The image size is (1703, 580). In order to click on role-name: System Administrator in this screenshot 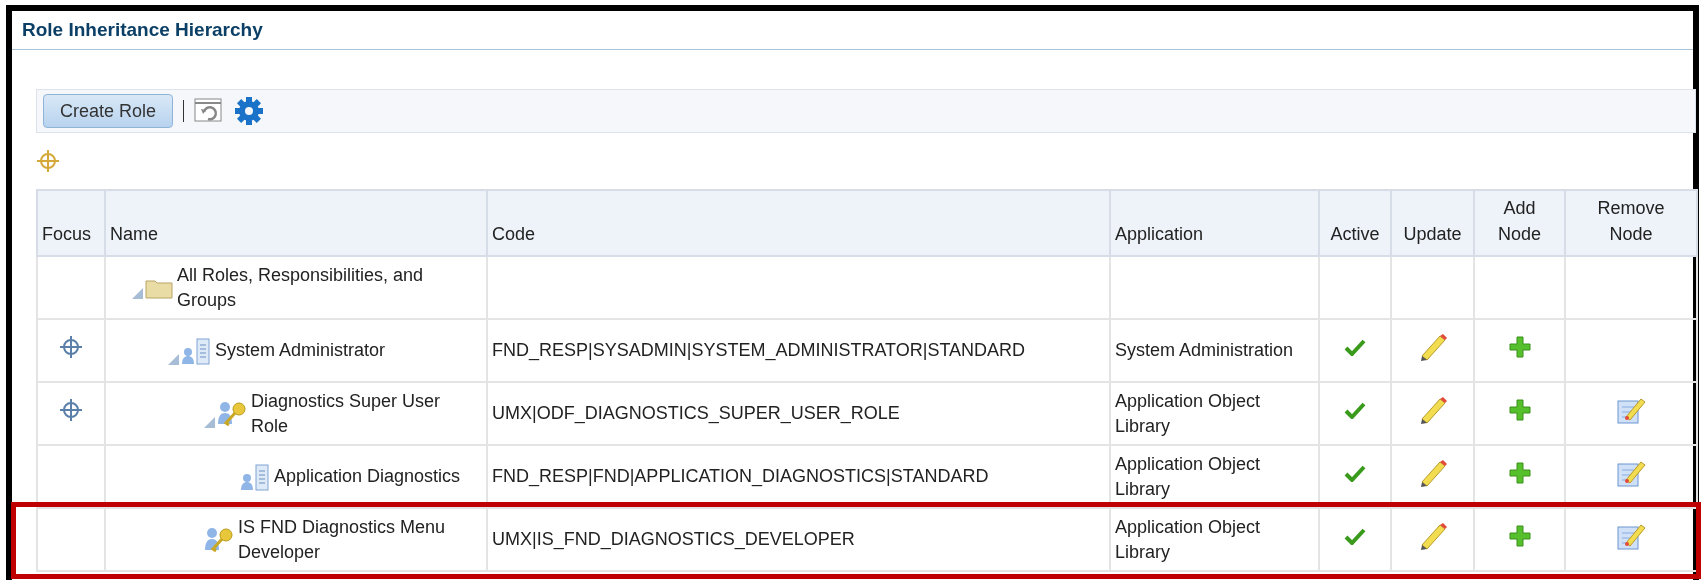, I will do `click(300, 350)`.